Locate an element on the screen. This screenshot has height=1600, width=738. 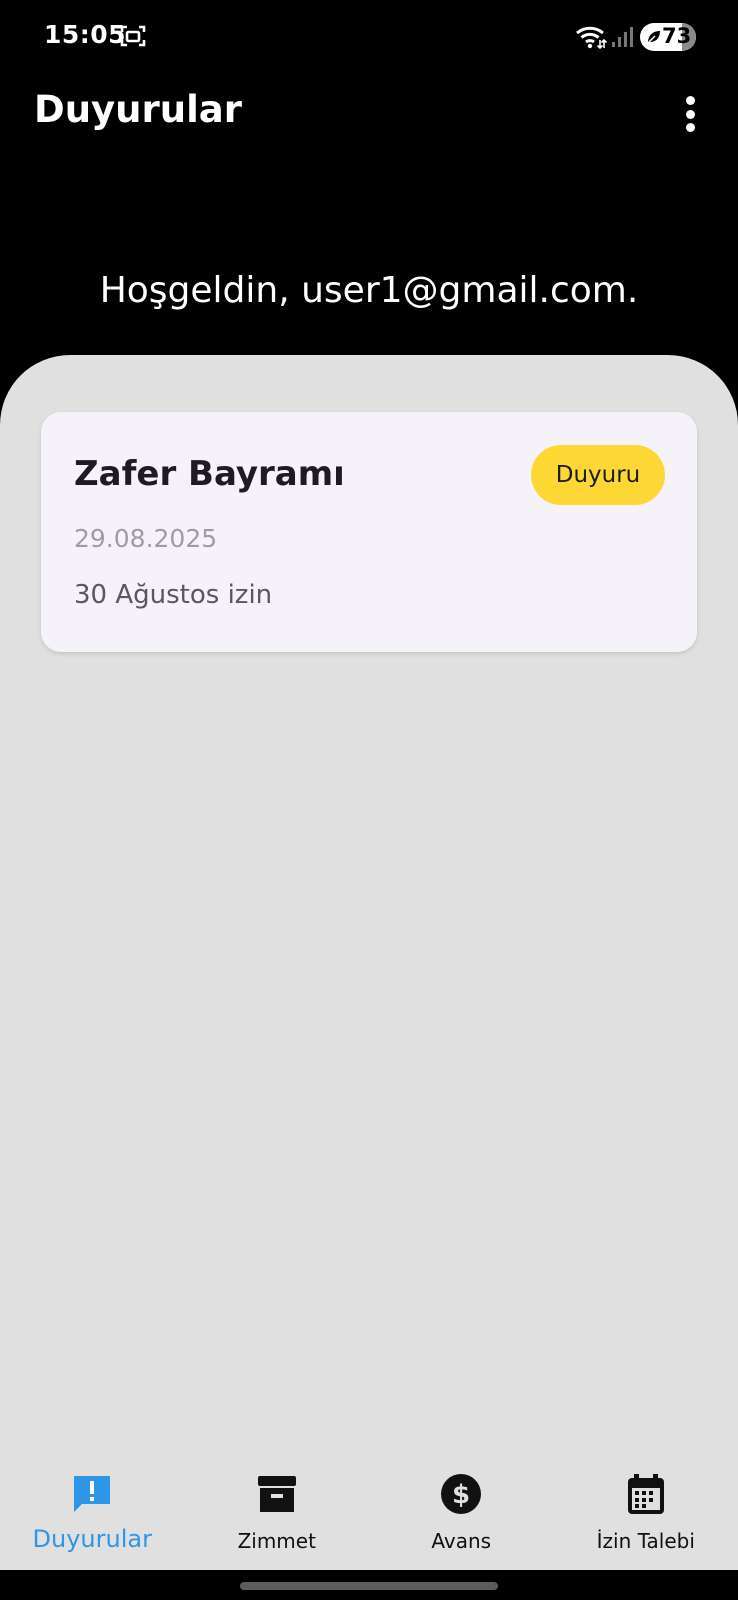
nav-item-zimmet: Zimmet is located at coordinates (277, 1512).